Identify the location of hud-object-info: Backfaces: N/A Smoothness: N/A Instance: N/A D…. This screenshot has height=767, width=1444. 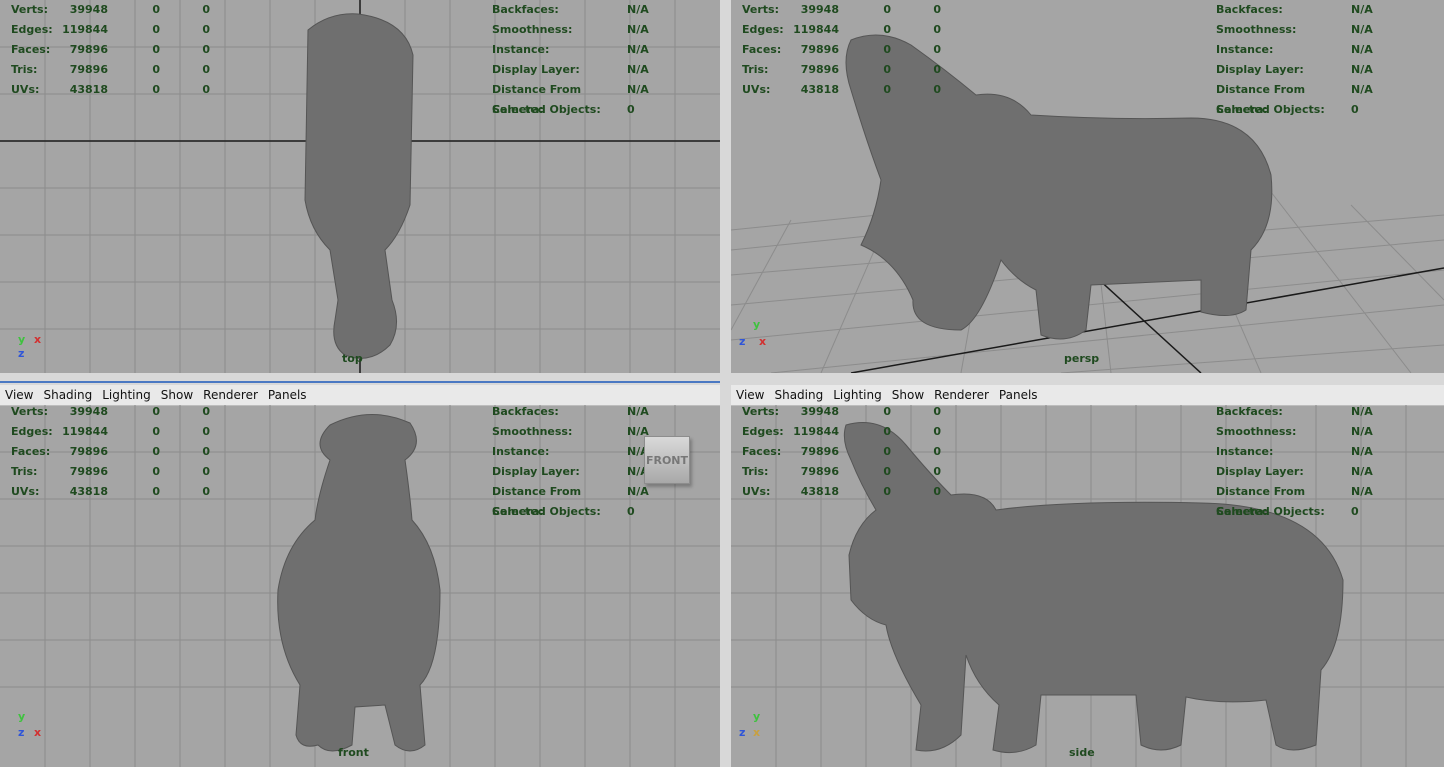
(1303, 462).